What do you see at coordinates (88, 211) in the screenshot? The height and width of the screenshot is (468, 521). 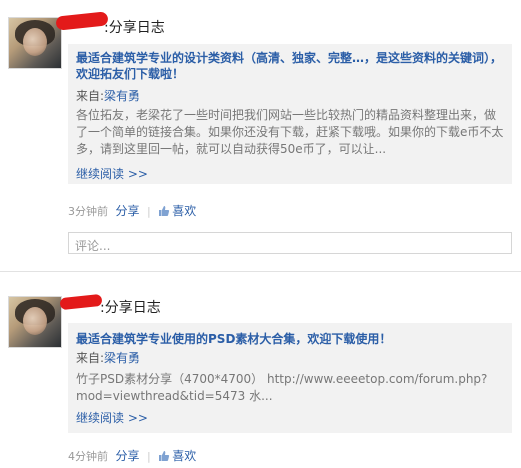 I see `post-timestamp: 3分钟前` at bounding box center [88, 211].